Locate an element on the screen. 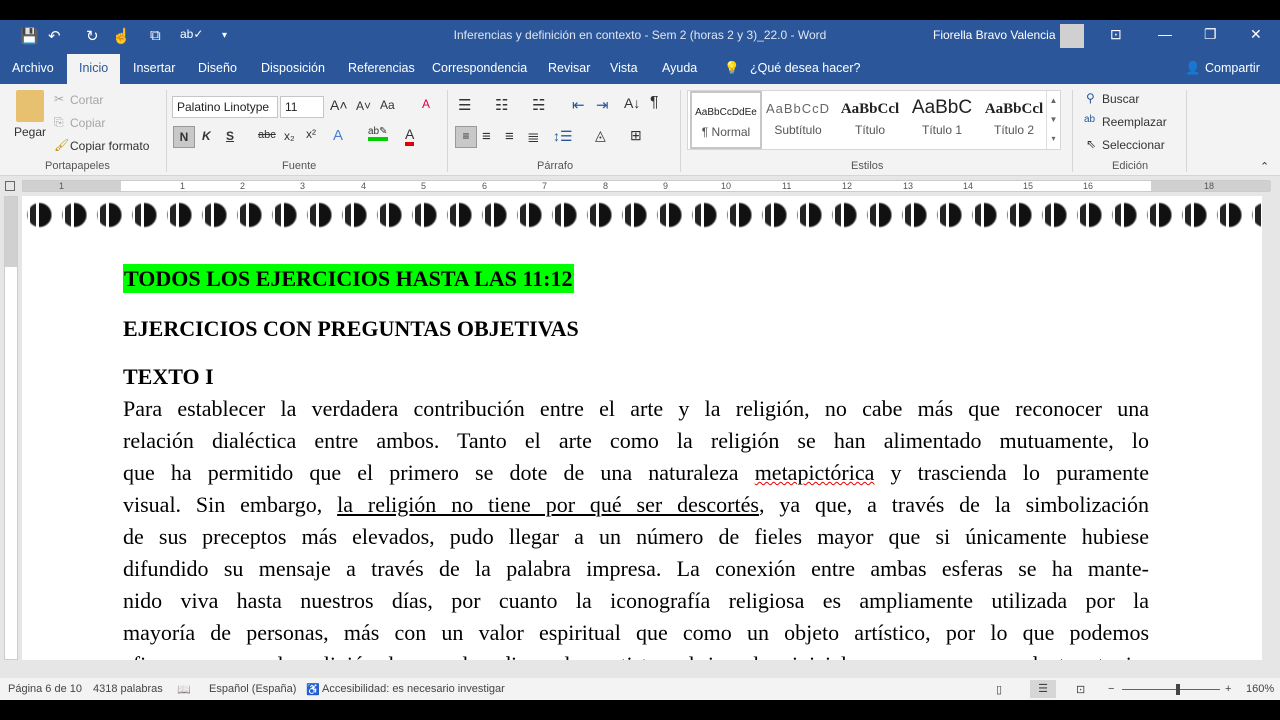  line-spacing-icon: ↕☰ is located at coordinates (563, 136).